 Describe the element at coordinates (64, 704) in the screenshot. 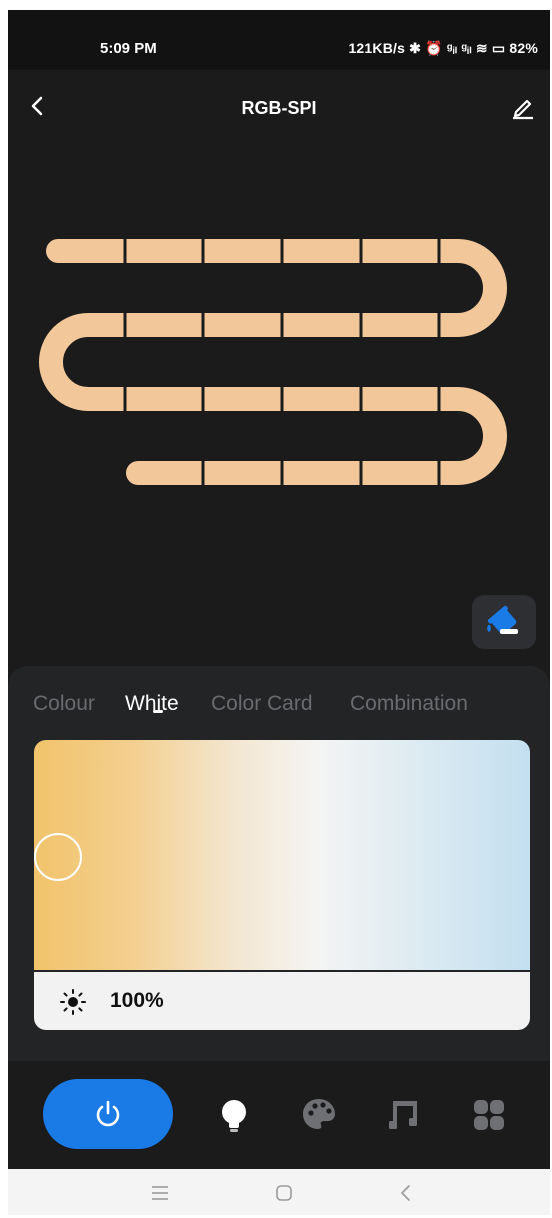

I see `tab-colour: Colour` at that location.